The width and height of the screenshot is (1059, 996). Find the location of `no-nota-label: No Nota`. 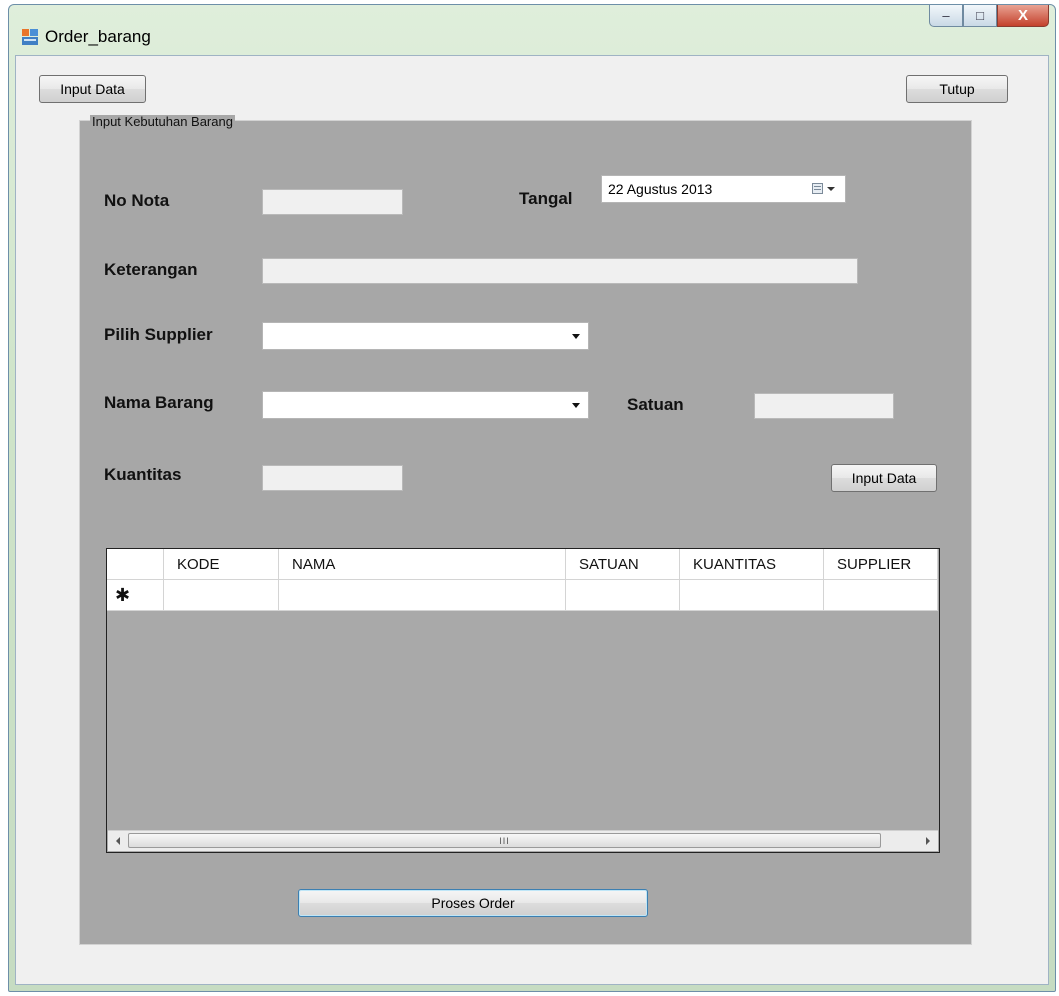

no-nota-label: No Nota is located at coordinates (137, 200).